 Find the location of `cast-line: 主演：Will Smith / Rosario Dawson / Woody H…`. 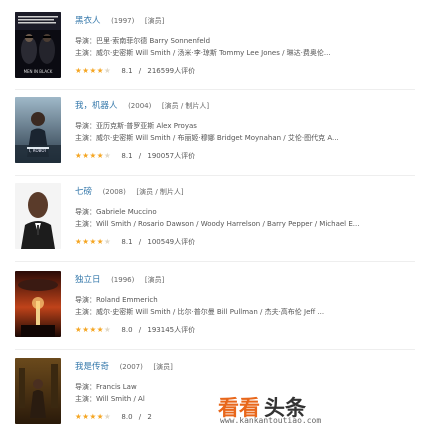

cast-line: 主演：Will Smith / Rosario Dawson / Woody H… is located at coordinates (252, 225).